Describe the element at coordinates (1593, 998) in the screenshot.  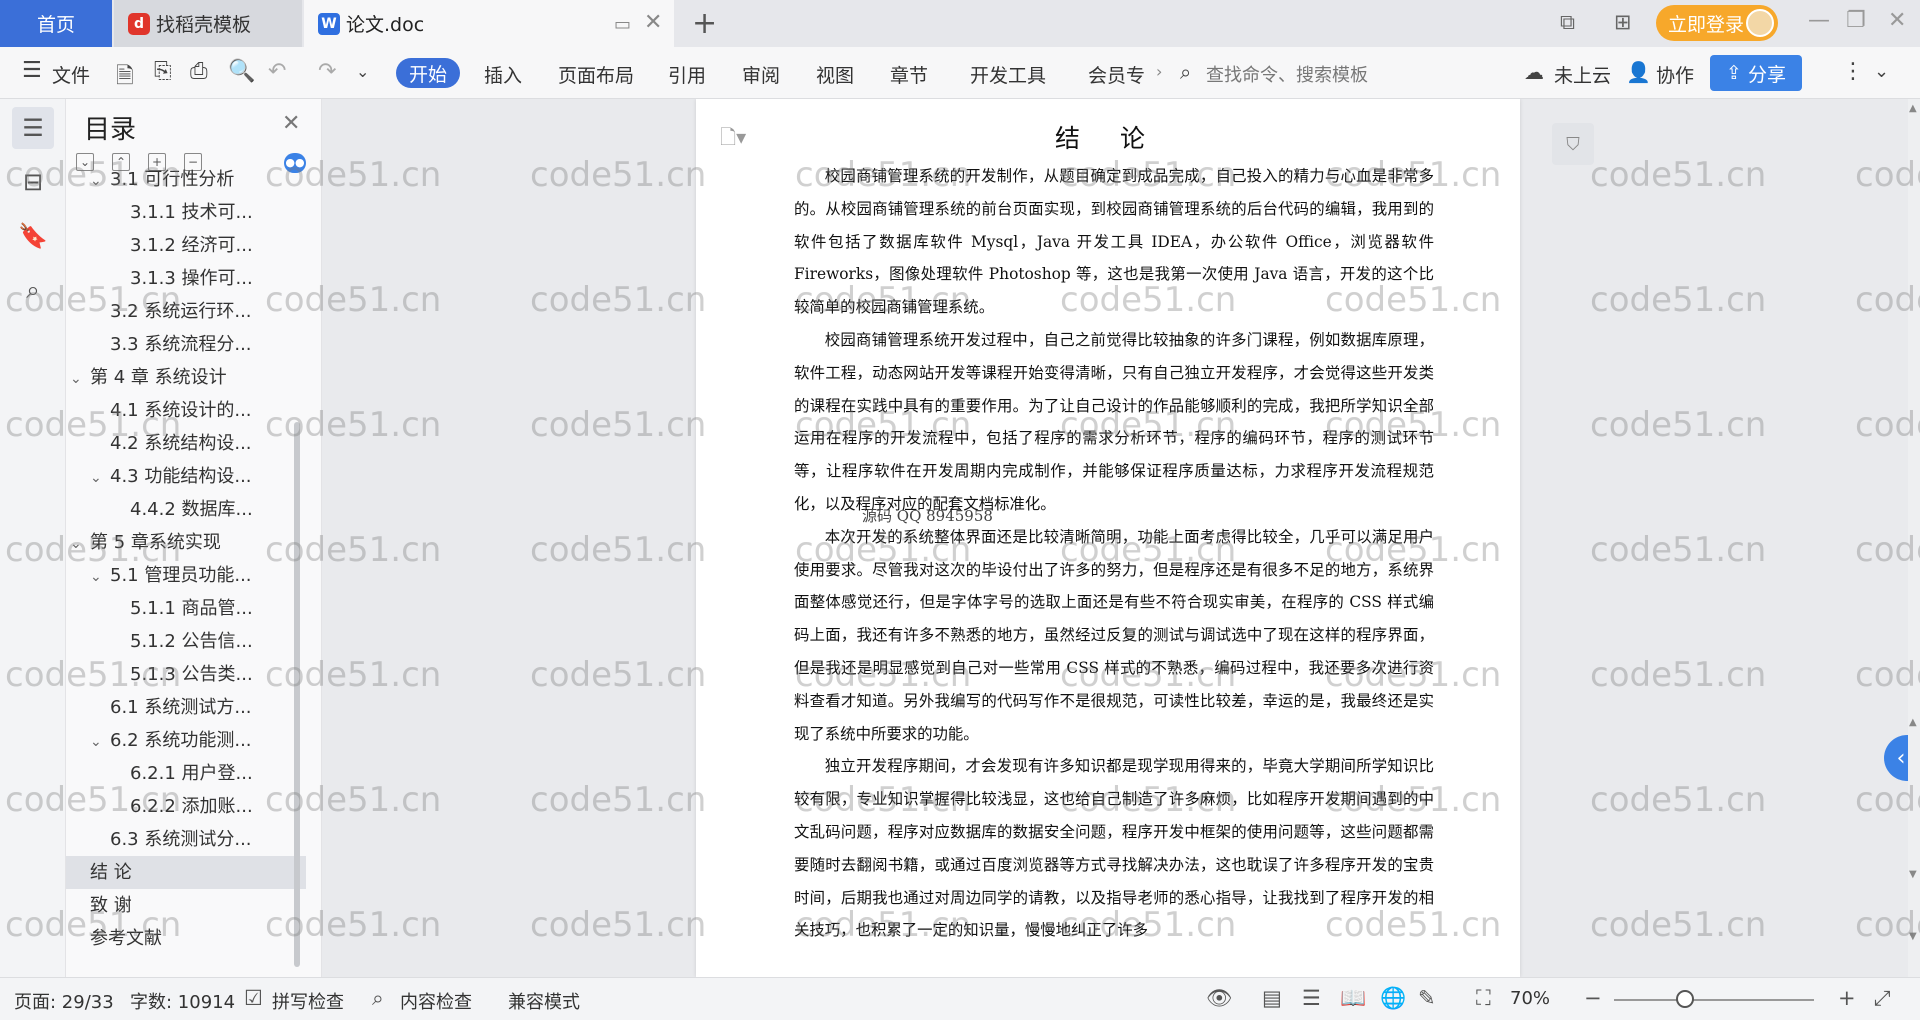
I see `zoom-out-icon: −` at that location.